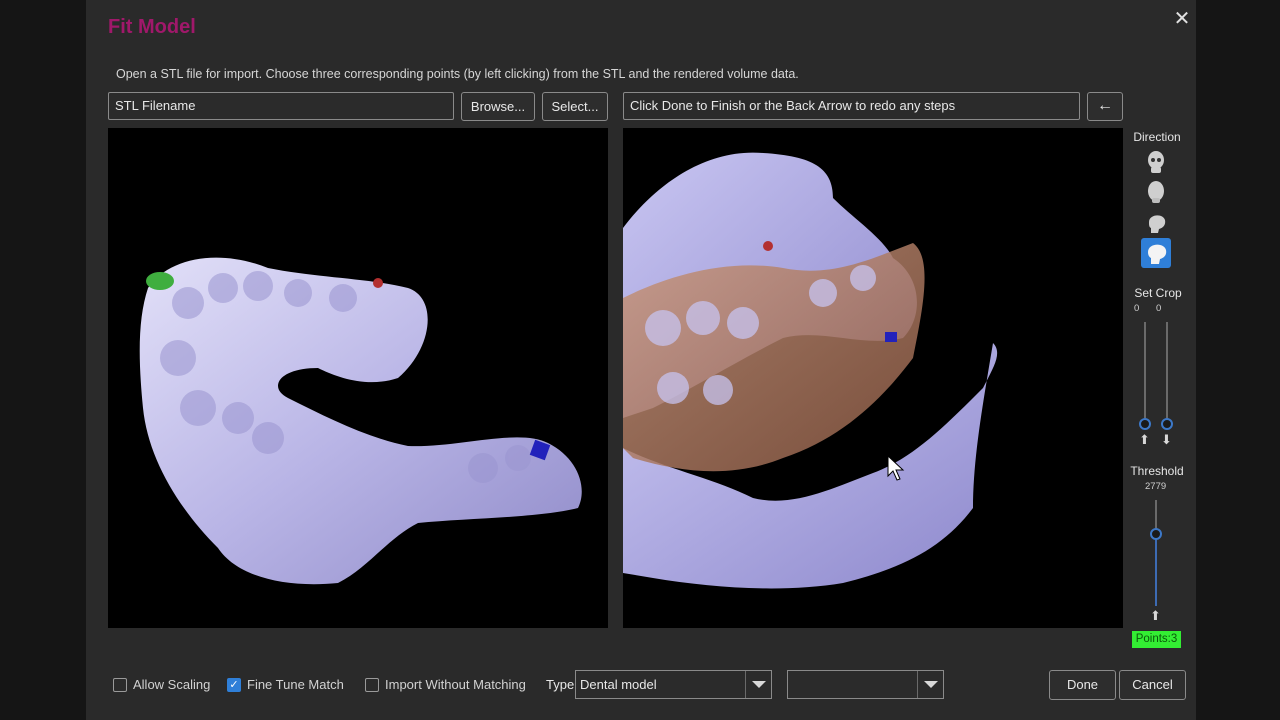 This screenshot has width=1280, height=720. I want to click on threshold-label: Threshold, so click(1157, 471).